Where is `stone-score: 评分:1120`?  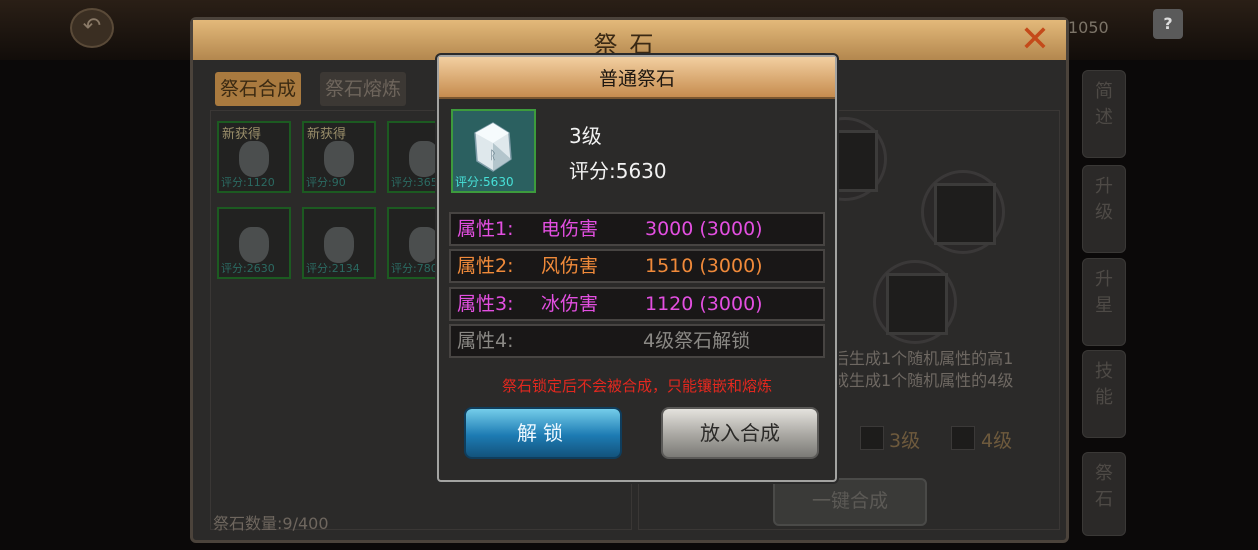
stone-score: 评分:1120 is located at coordinates (248, 182).